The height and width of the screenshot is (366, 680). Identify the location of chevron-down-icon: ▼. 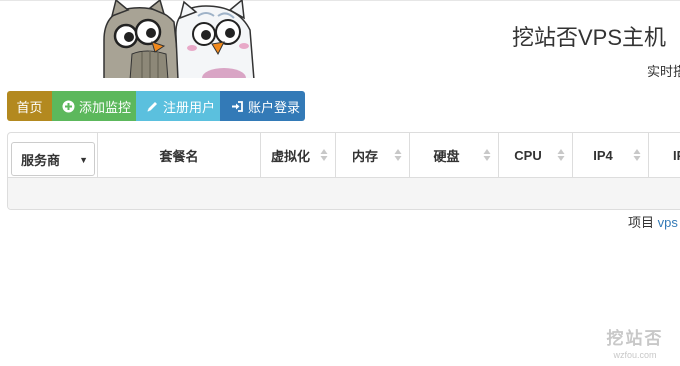
(83, 160).